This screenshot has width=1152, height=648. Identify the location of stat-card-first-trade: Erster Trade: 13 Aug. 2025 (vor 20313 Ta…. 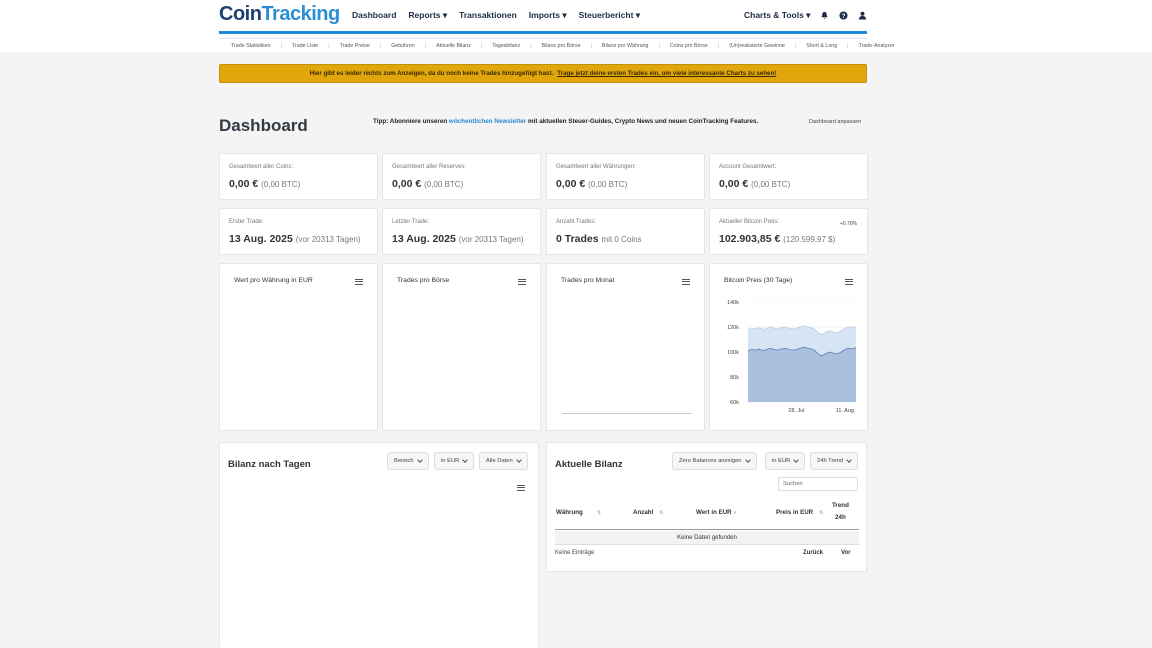
(298, 231).